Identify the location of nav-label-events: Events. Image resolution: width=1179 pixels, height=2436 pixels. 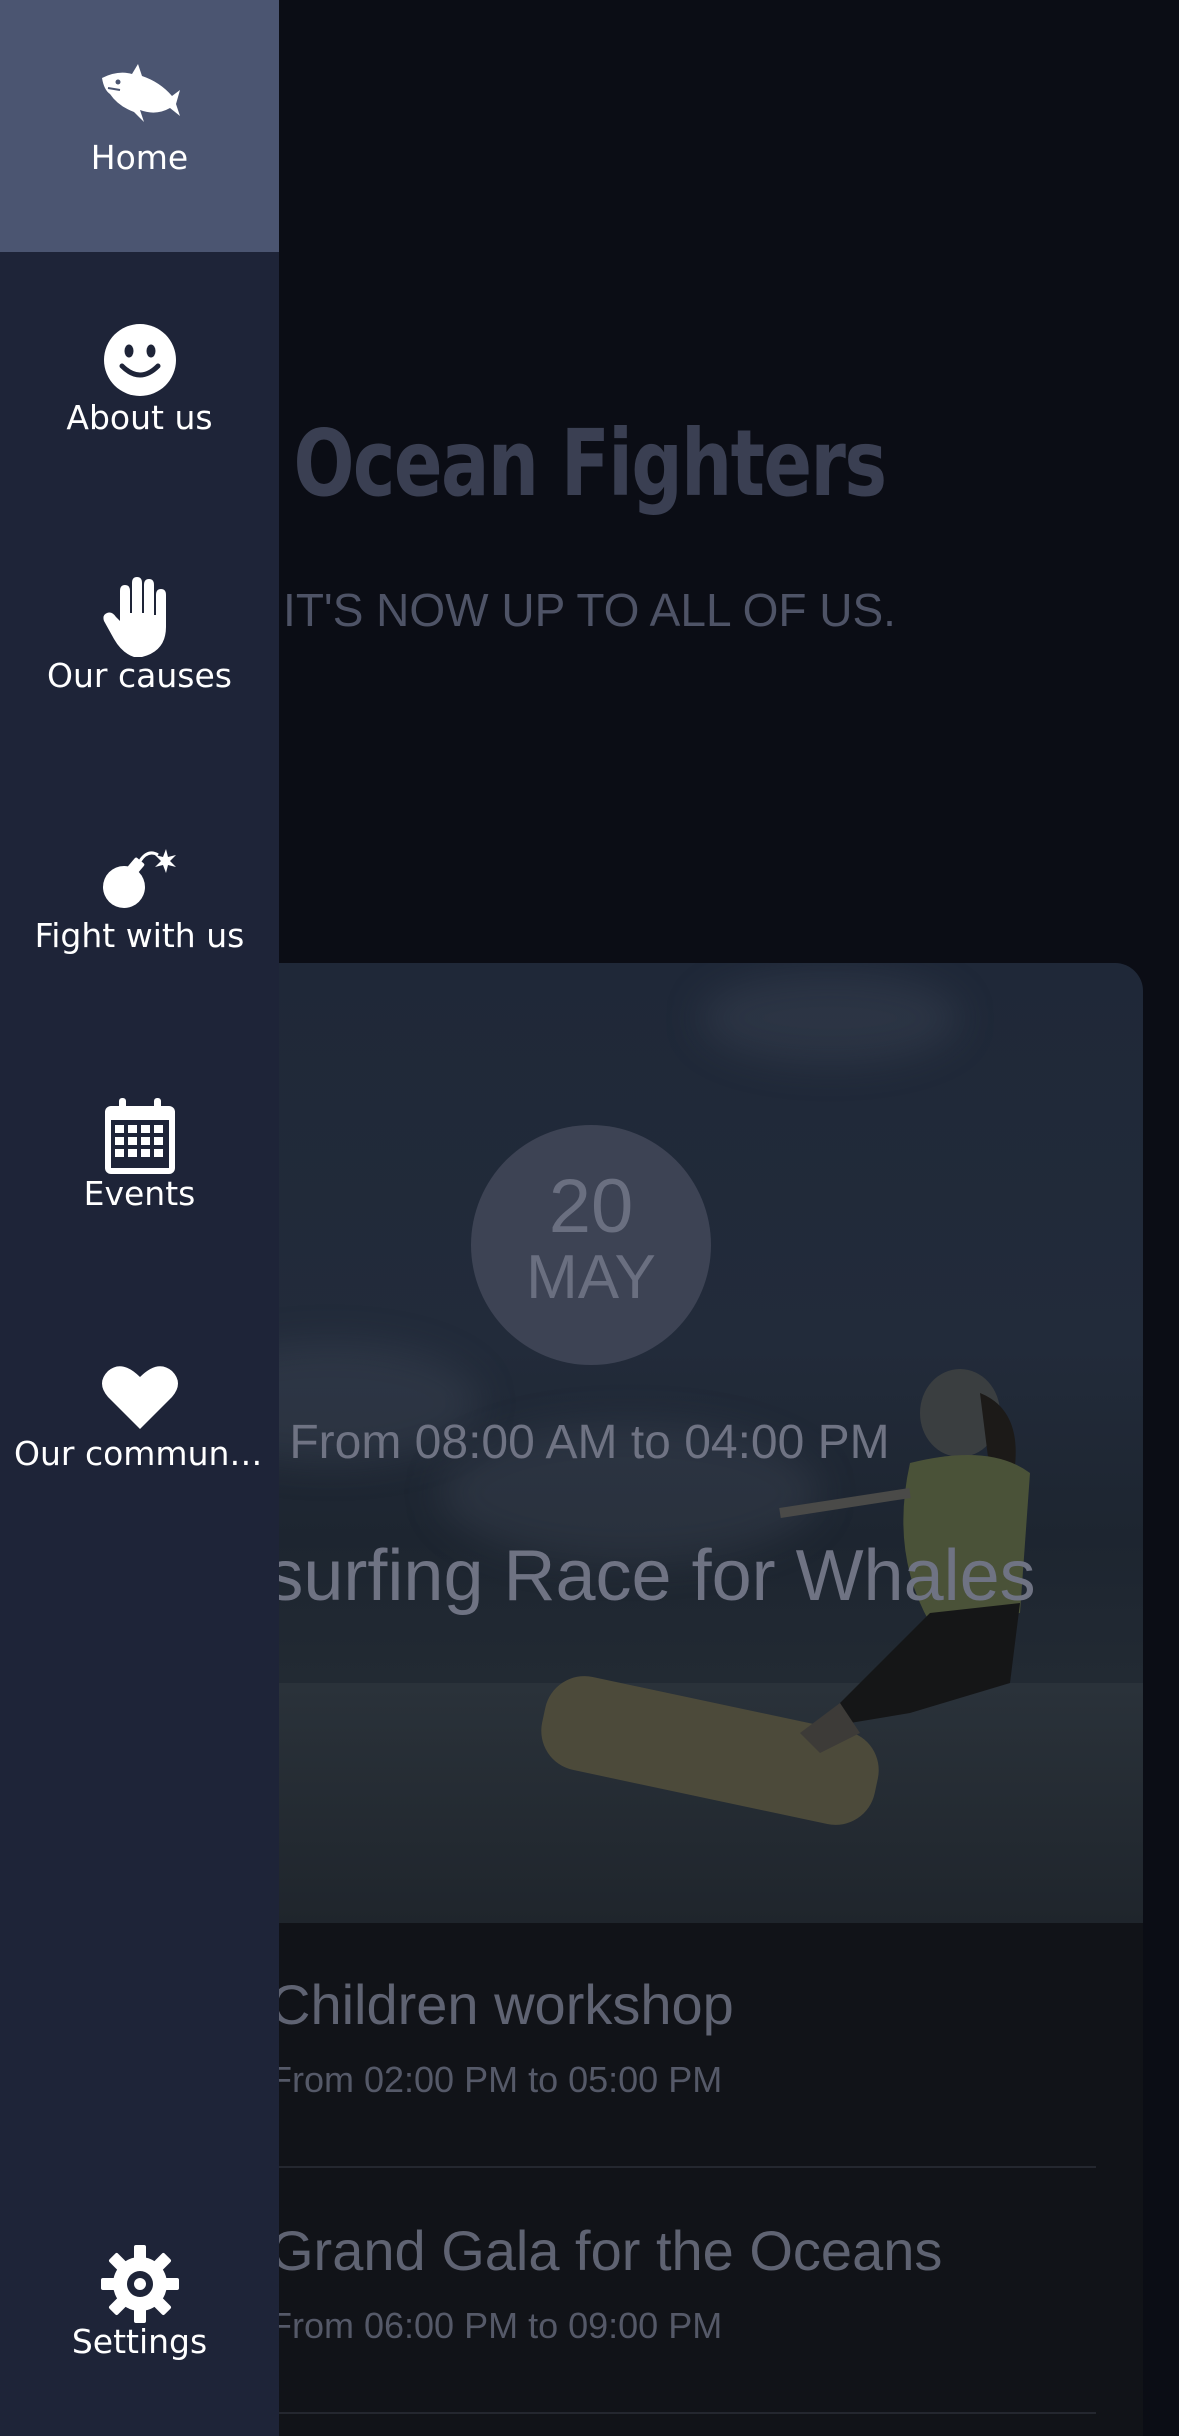
(139, 1193).